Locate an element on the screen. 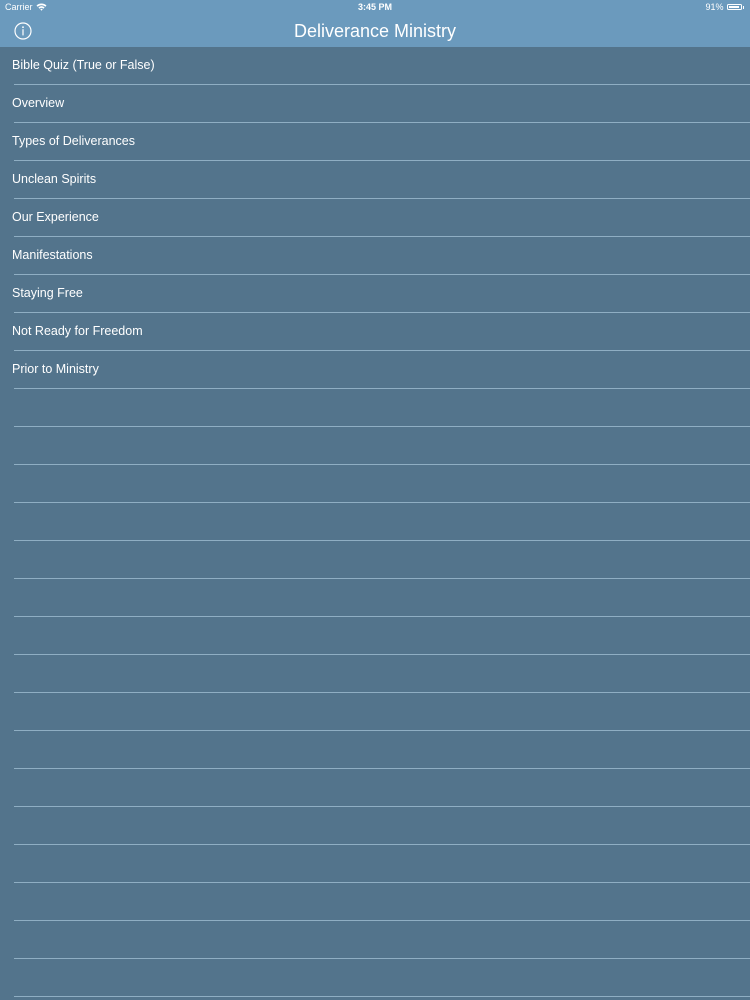  battery-tip is located at coordinates (743, 7).